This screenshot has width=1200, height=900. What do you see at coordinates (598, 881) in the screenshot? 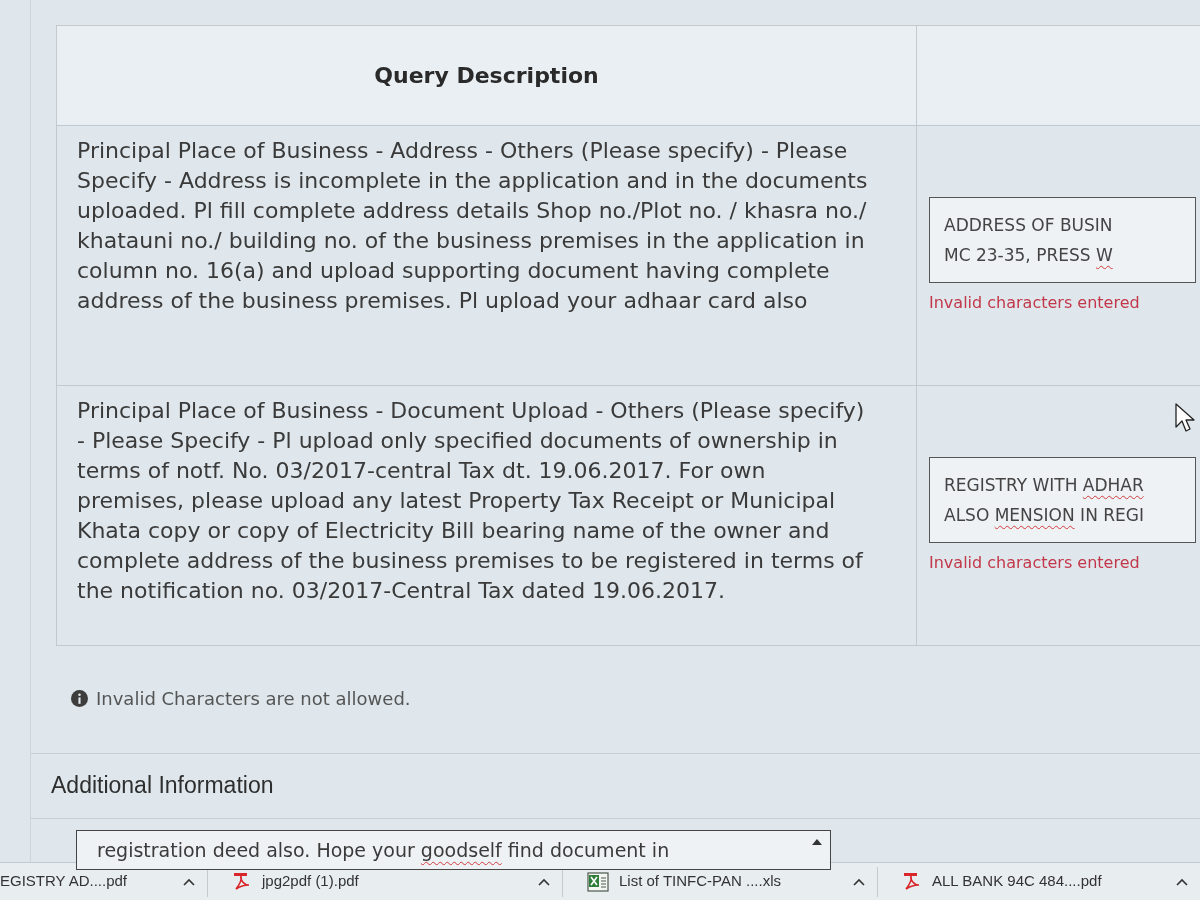
I see `spreadsheet-file-icon` at bounding box center [598, 881].